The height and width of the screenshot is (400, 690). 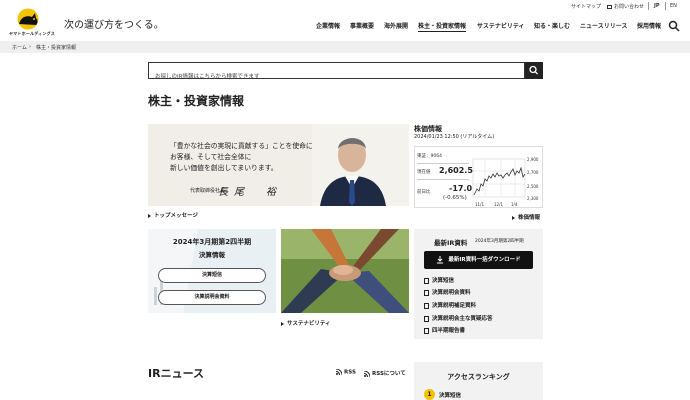 What do you see at coordinates (212, 275) in the screenshot?
I see `kessan-tanshin-button: 決算短信` at bounding box center [212, 275].